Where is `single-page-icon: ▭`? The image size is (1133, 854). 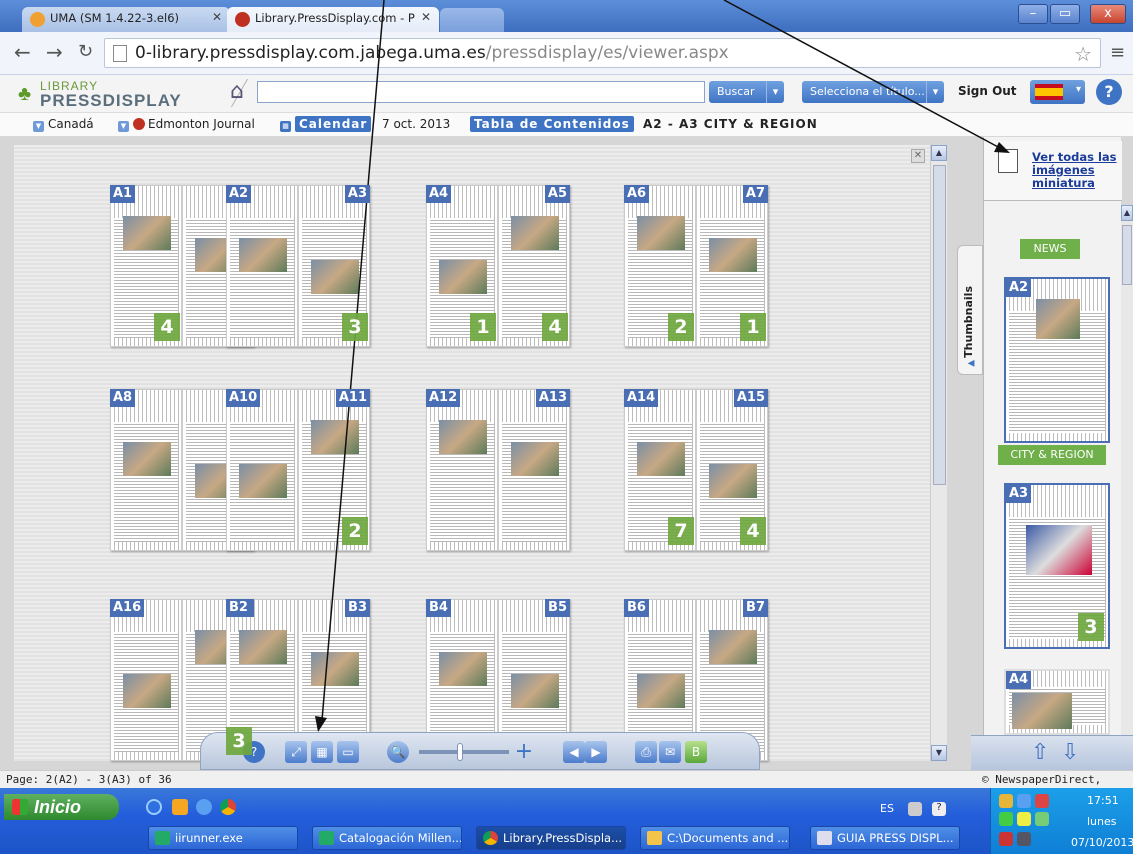
single-page-icon: ▭ is located at coordinates (348, 752).